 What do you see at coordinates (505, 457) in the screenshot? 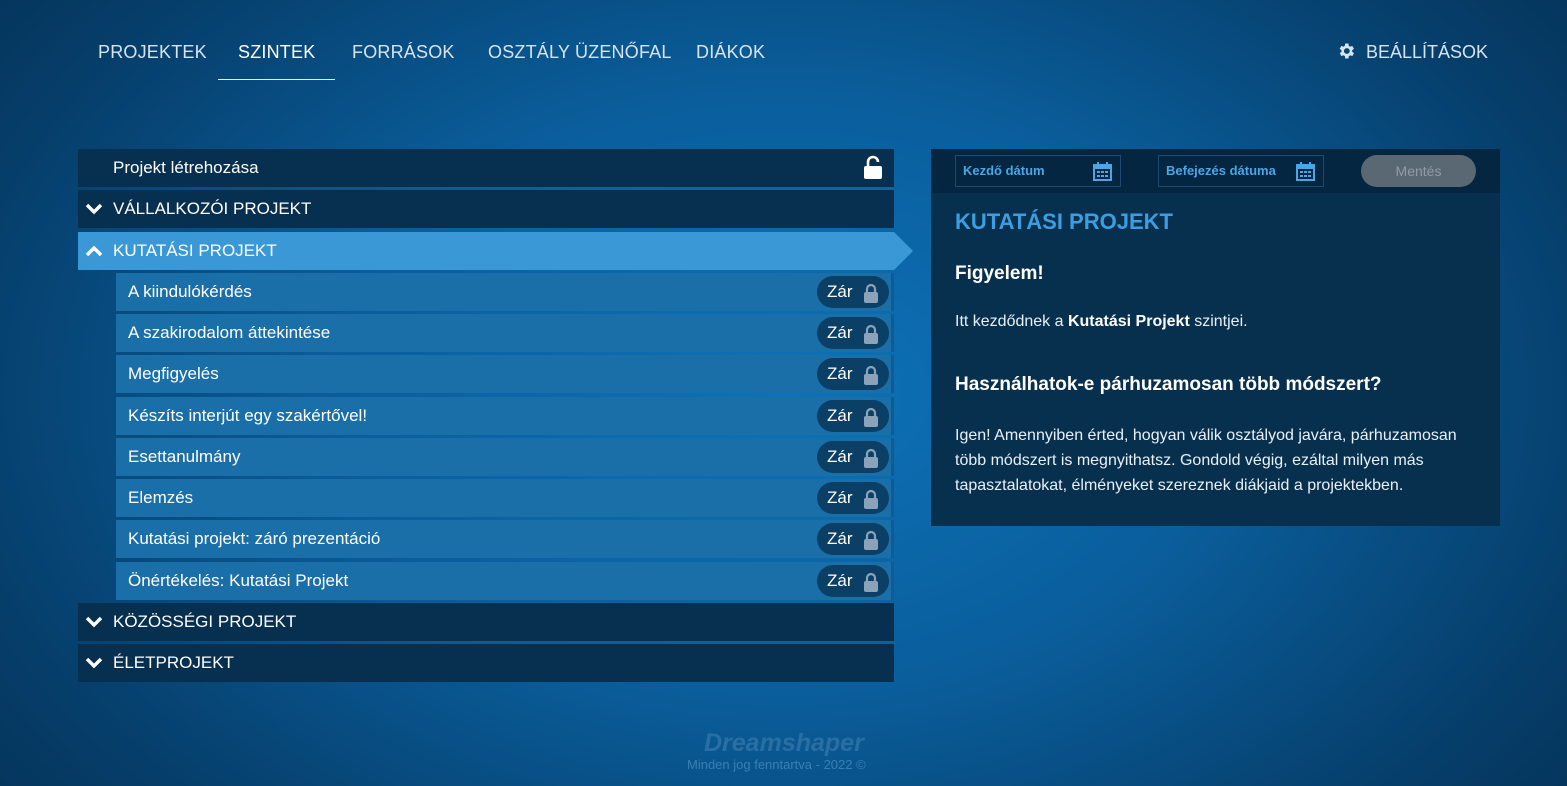
I see `level-item: Esettanulmány Zár` at bounding box center [505, 457].